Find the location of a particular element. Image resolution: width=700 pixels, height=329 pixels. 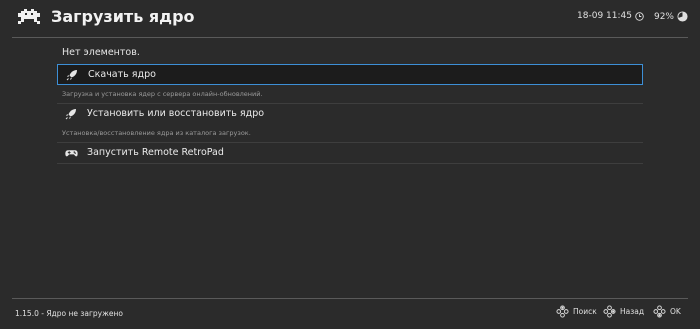

menu-item-label: Установить или восстановить ядро is located at coordinates (176, 113).